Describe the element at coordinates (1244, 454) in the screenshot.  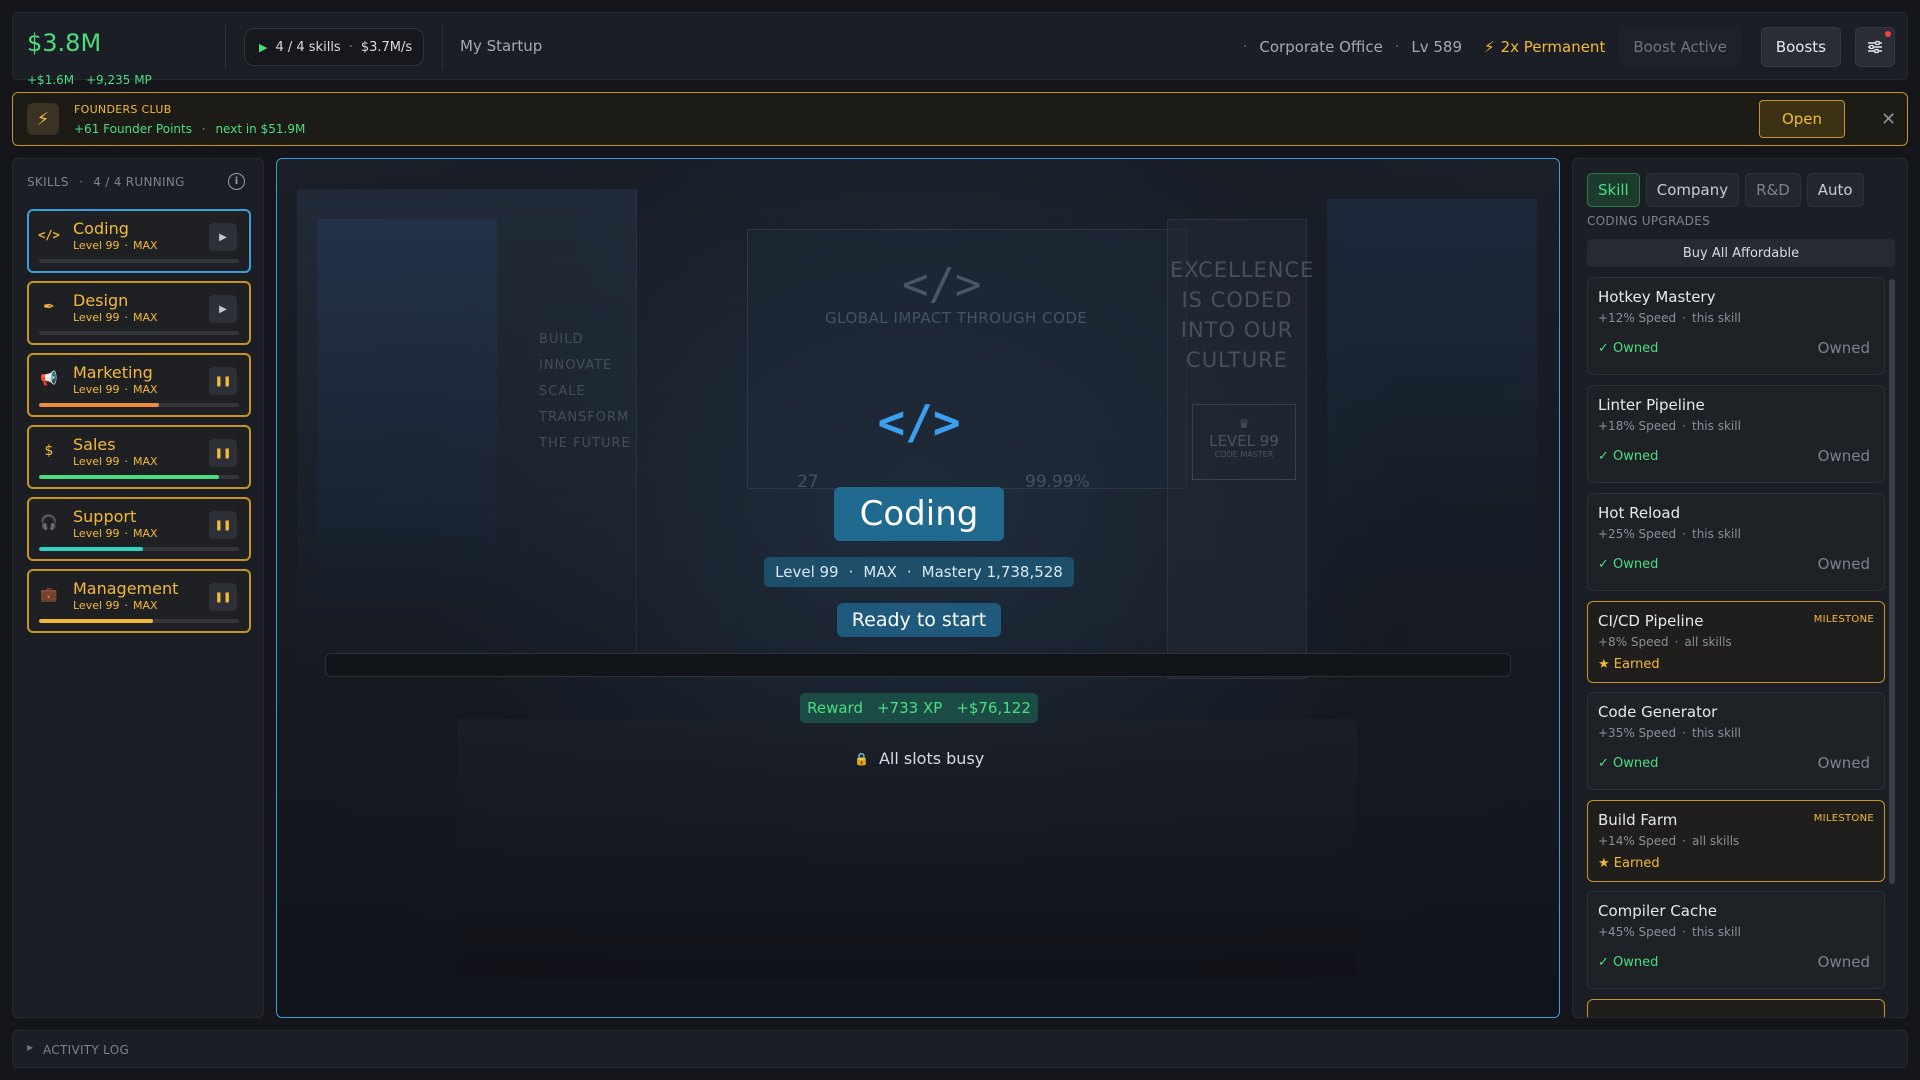
I see `plaque-subtitle: CODE MASTER` at that location.